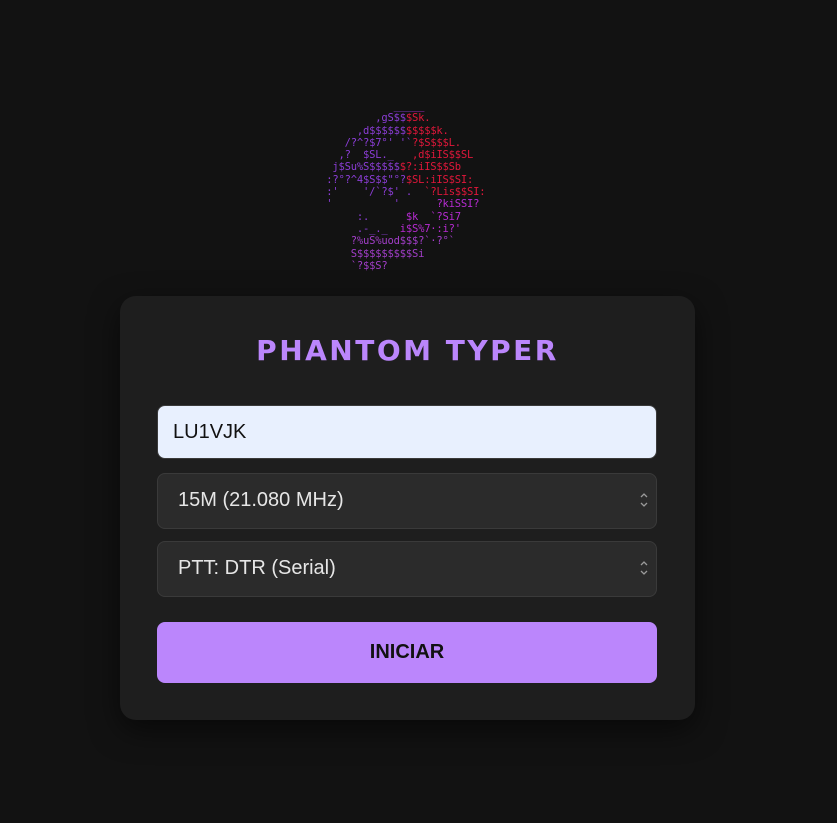 This screenshot has width=837, height=823. What do you see at coordinates (384, 241) in the screenshot?
I see `ascii-art-segment: ?%uS%uod$$$?`·?°`` at bounding box center [384, 241].